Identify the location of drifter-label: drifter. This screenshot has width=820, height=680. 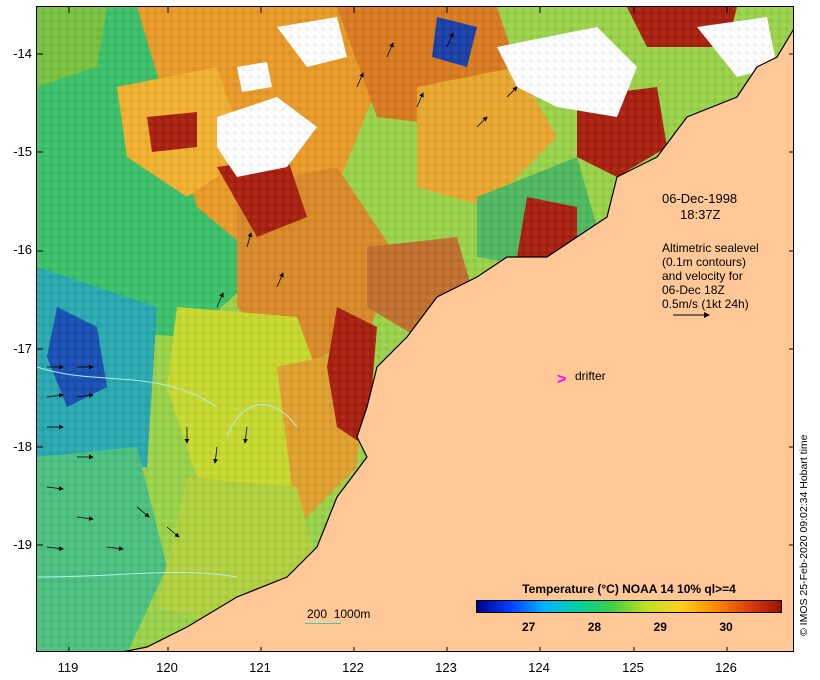
(590, 376).